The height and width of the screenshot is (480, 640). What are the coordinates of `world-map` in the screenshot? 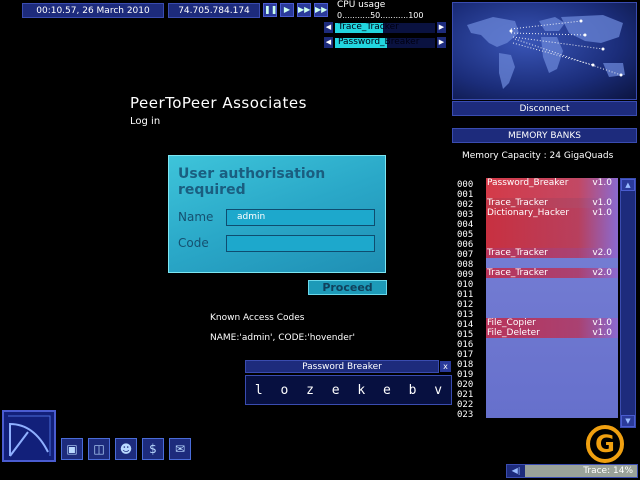 It's located at (544, 51).